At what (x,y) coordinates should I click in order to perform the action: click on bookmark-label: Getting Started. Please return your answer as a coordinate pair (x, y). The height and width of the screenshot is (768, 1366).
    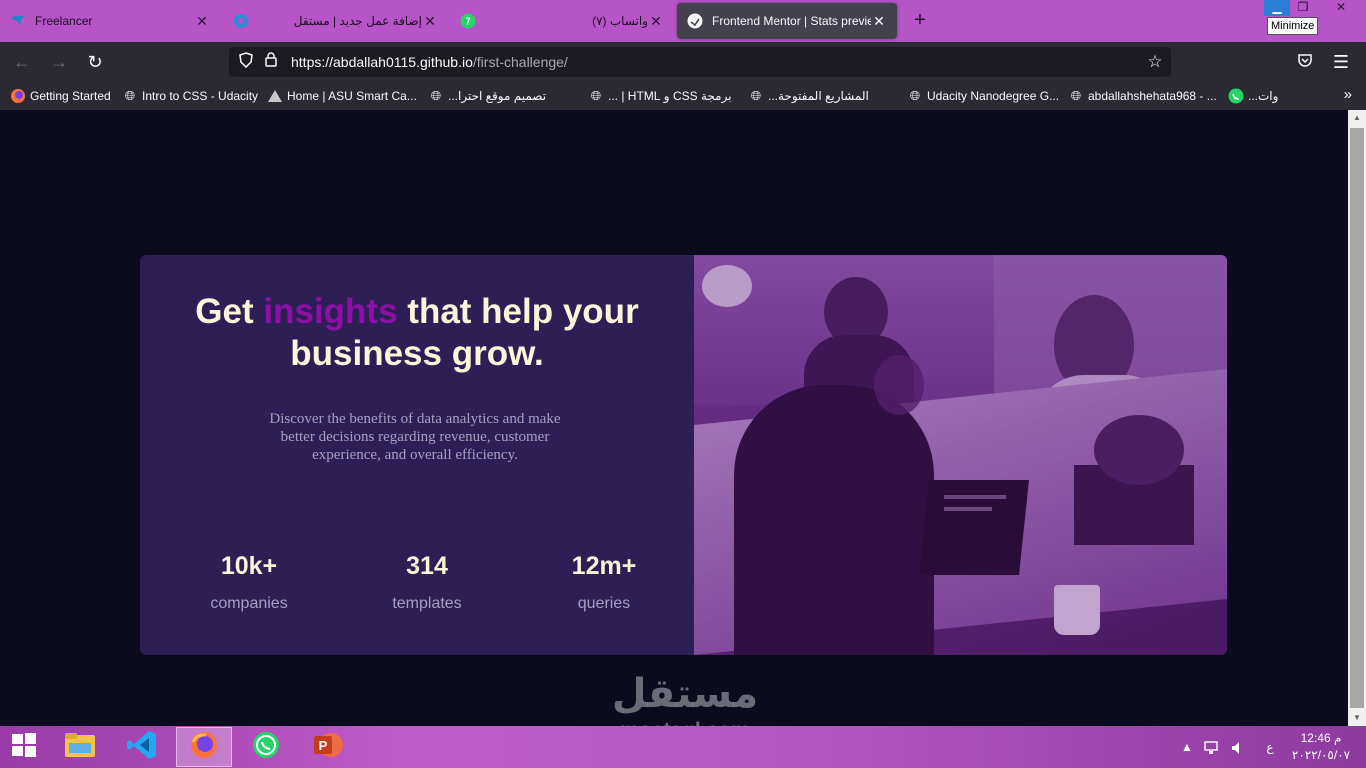
    Looking at the image, I should click on (70, 96).